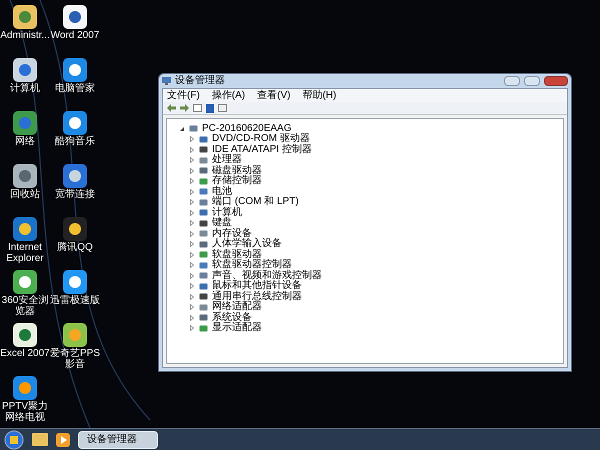  What do you see at coordinates (200, 81) in the screenshot?
I see `window-title: 设备管理器` at bounding box center [200, 81].